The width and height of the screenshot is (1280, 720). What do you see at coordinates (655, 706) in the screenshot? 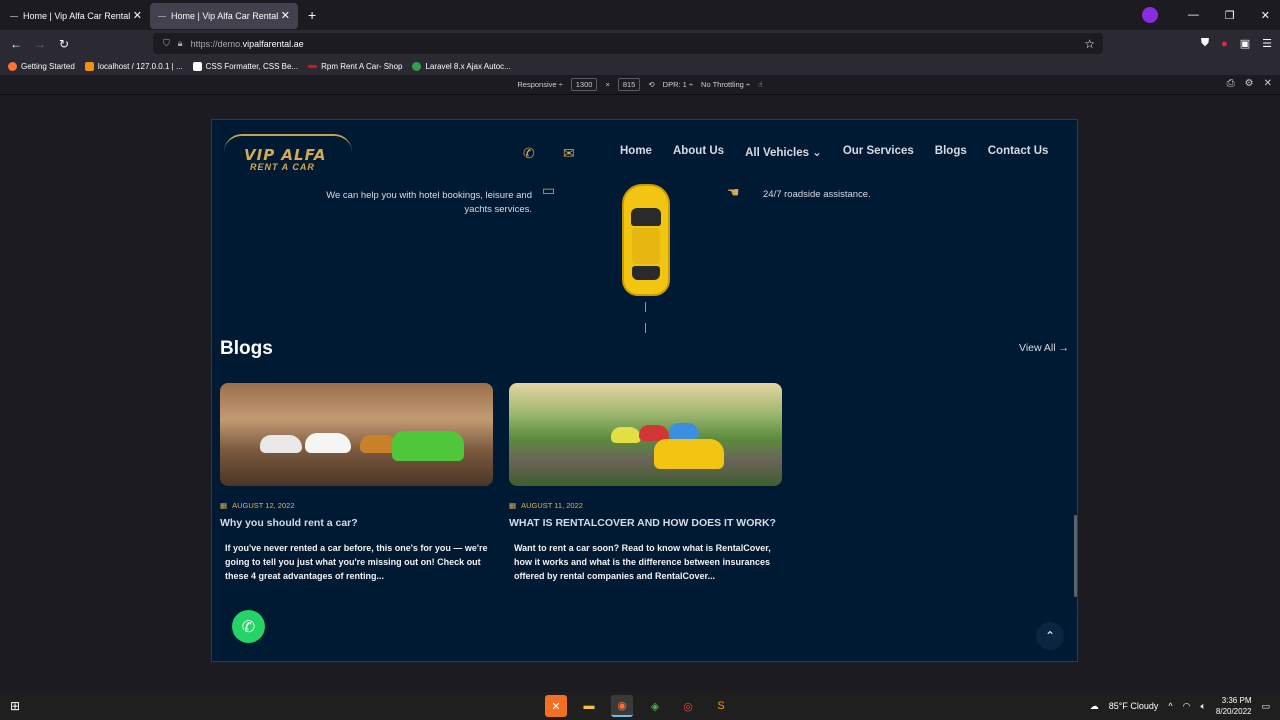
I see `app-icon: ◈` at bounding box center [655, 706].